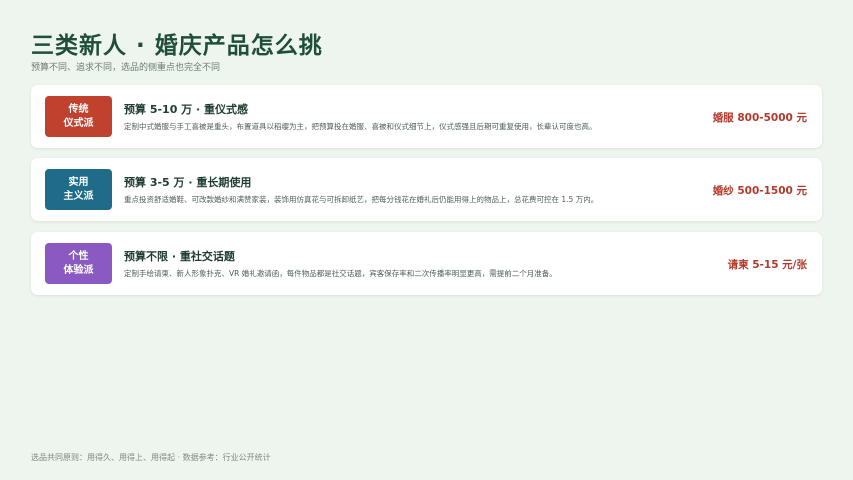  What do you see at coordinates (177, 46) in the screenshot?
I see `page-title: 三类新人 · 婚庆产品怎么挑` at bounding box center [177, 46].